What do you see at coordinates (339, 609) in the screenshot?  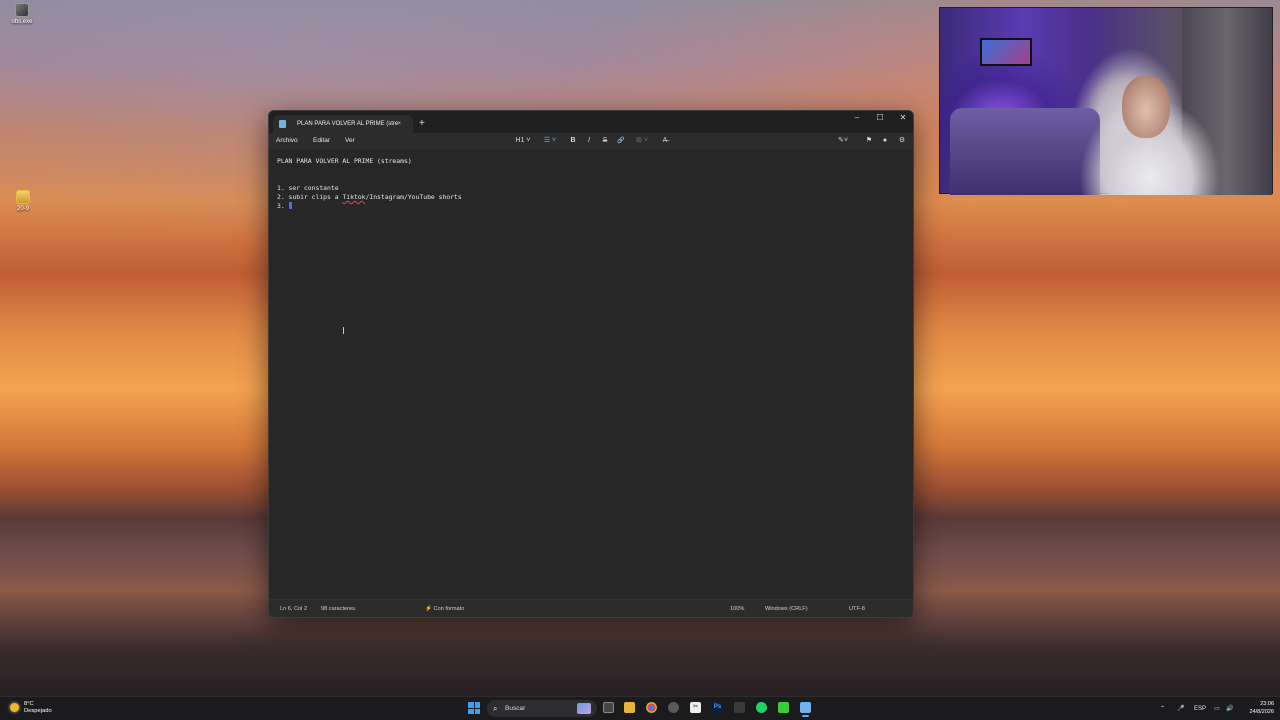 I see `character-count: 98 caracteres.` at bounding box center [339, 609].